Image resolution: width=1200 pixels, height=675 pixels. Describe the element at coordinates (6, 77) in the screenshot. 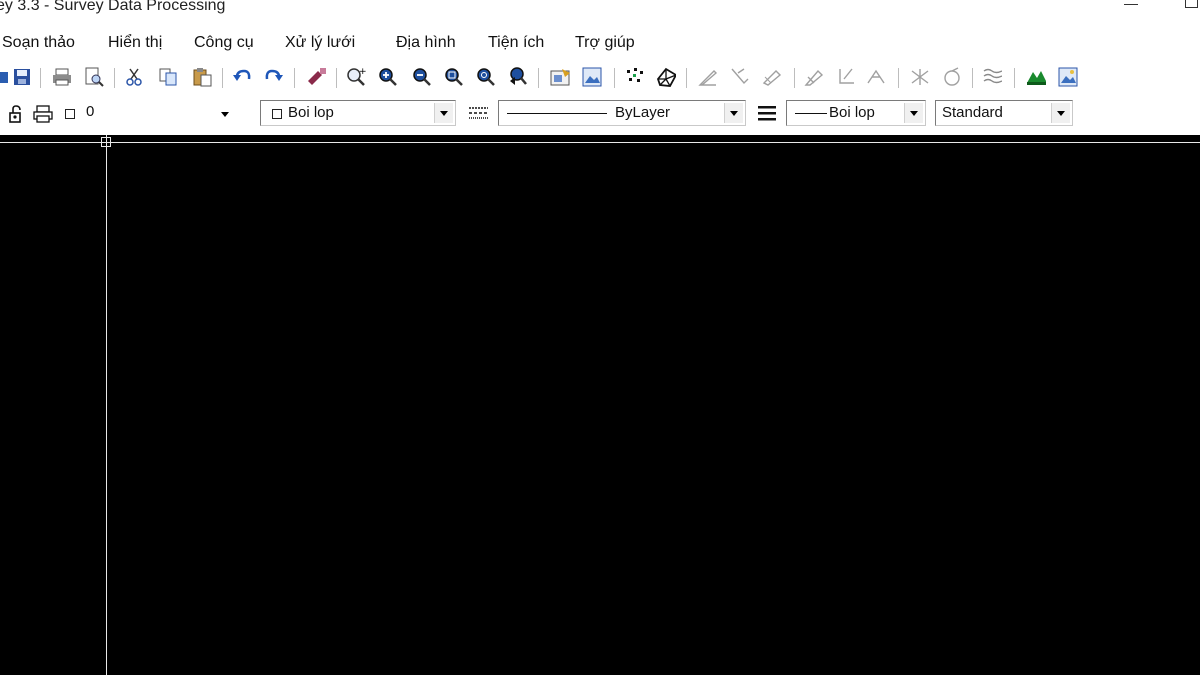

I see `open-icon` at that location.